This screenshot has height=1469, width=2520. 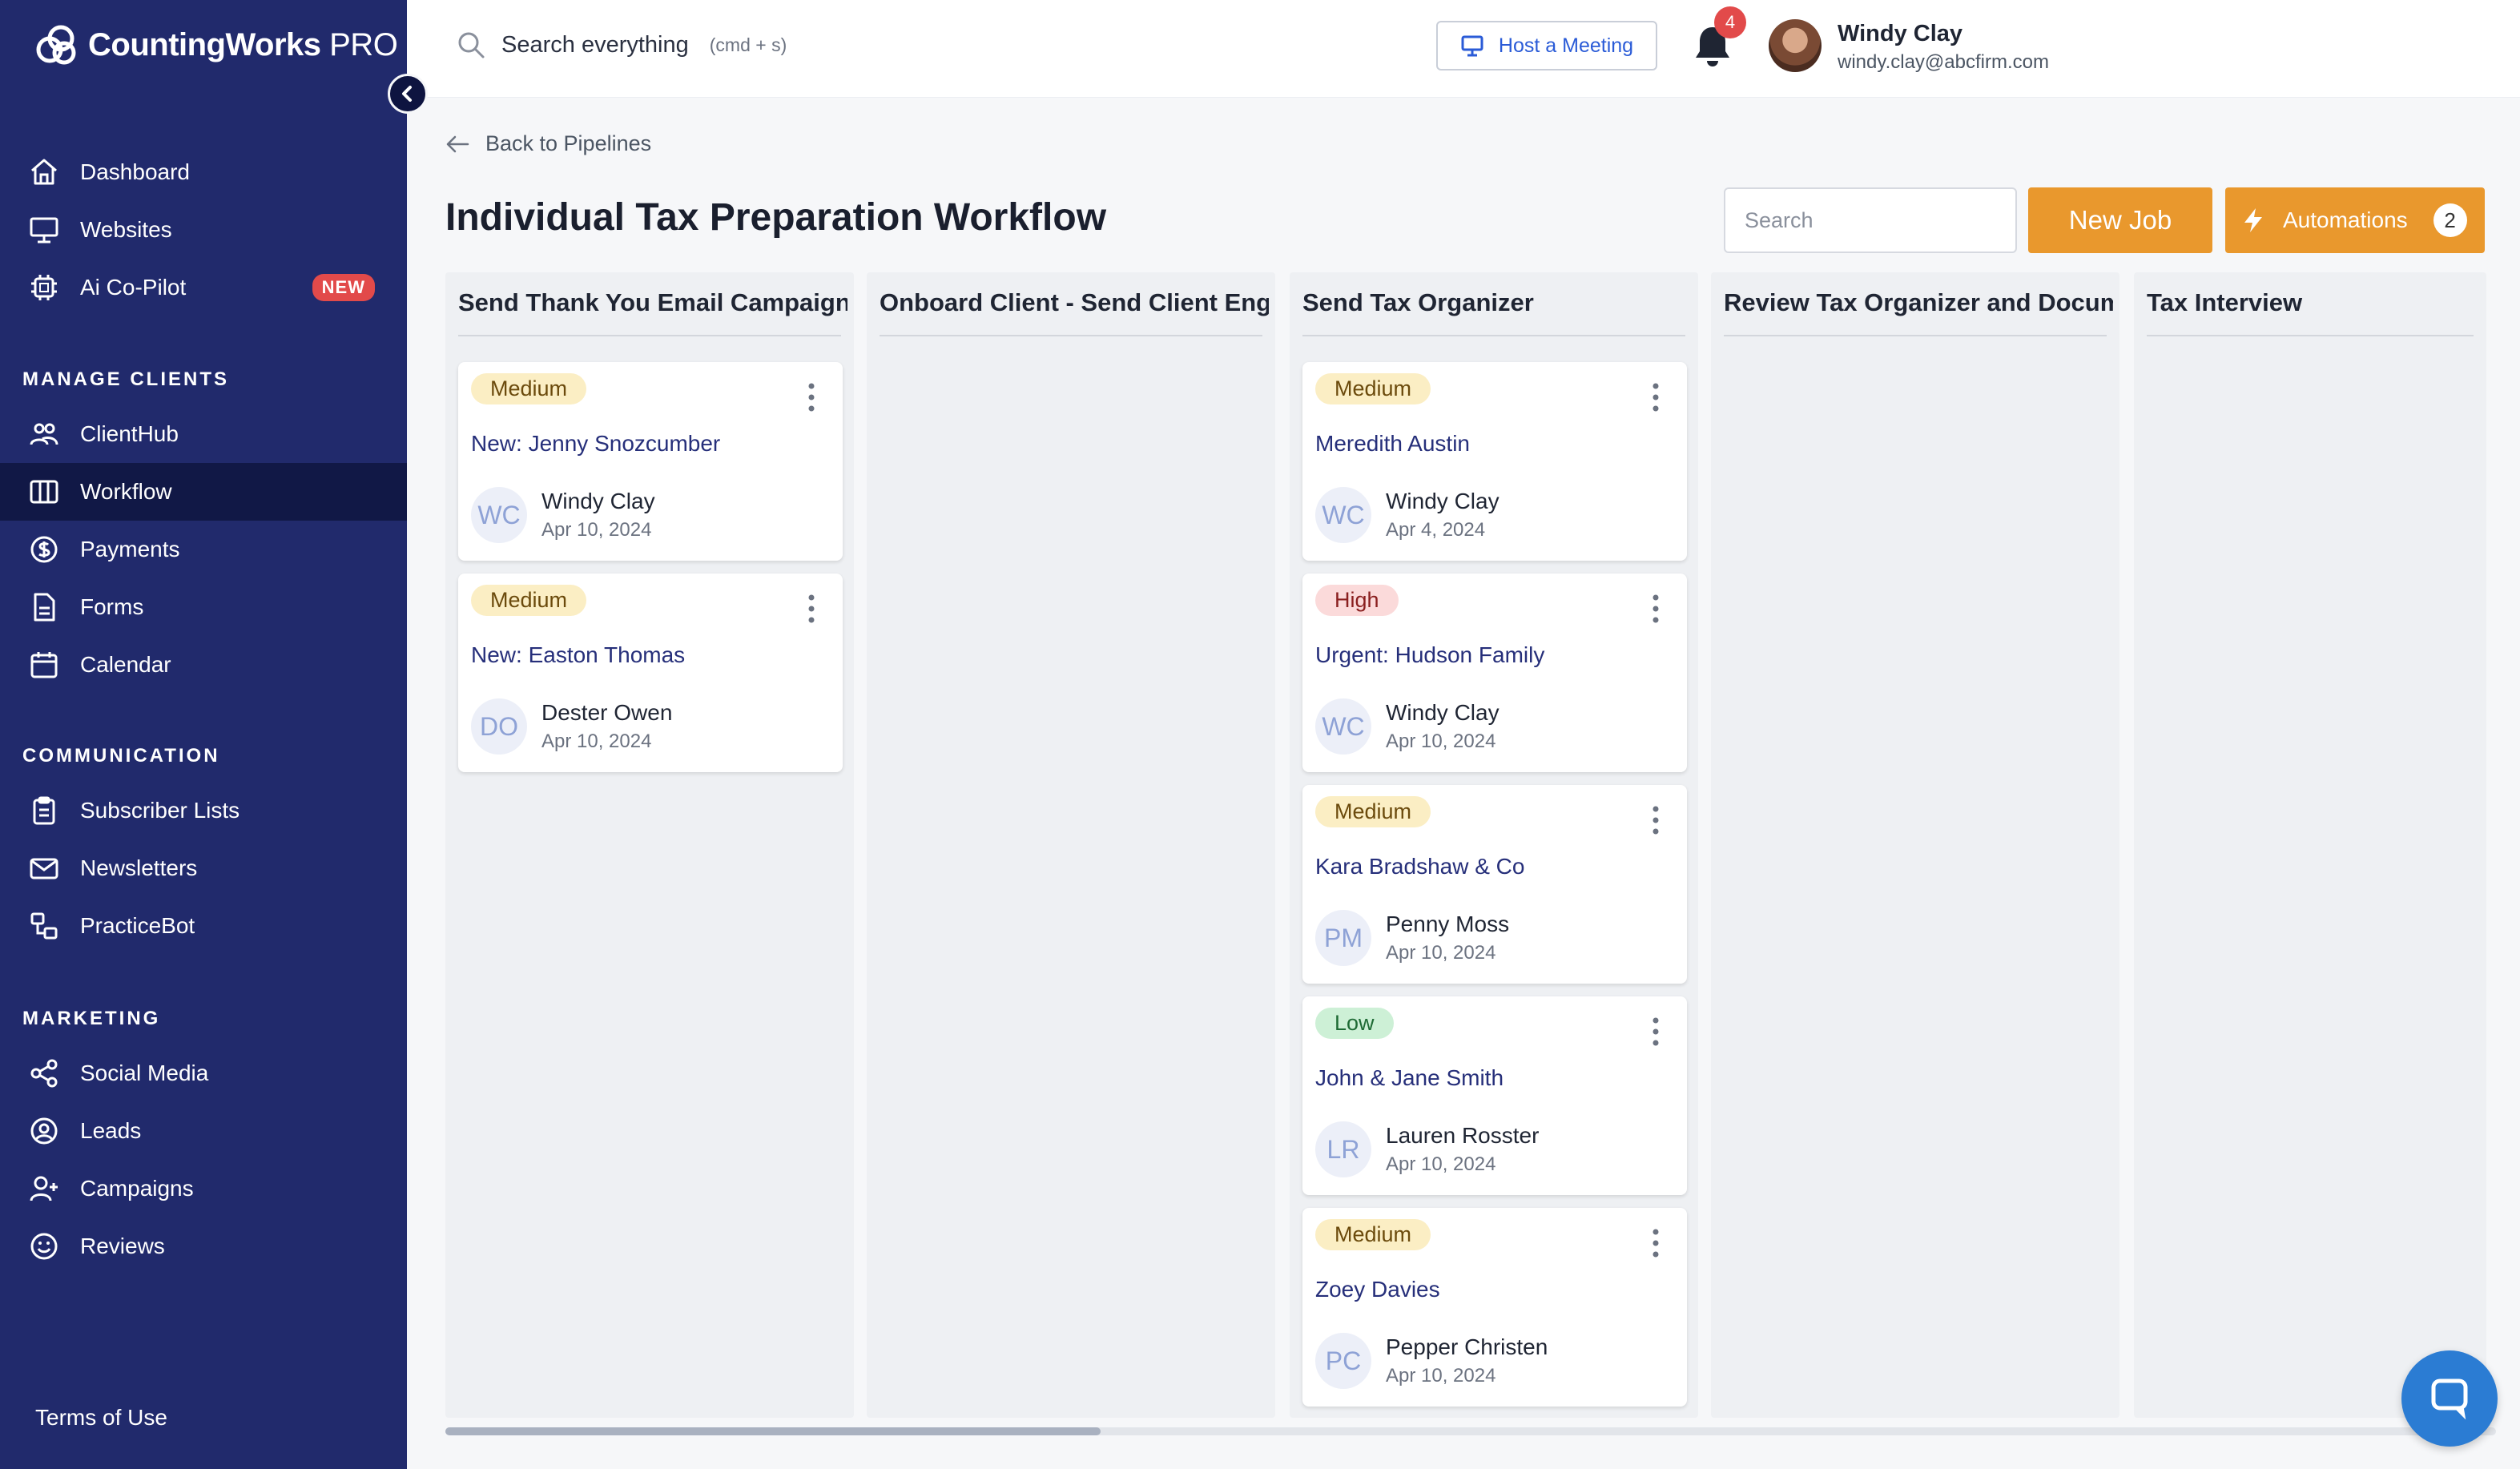 I want to click on sidebar-item-reviews: Reviews, so click(x=203, y=1246).